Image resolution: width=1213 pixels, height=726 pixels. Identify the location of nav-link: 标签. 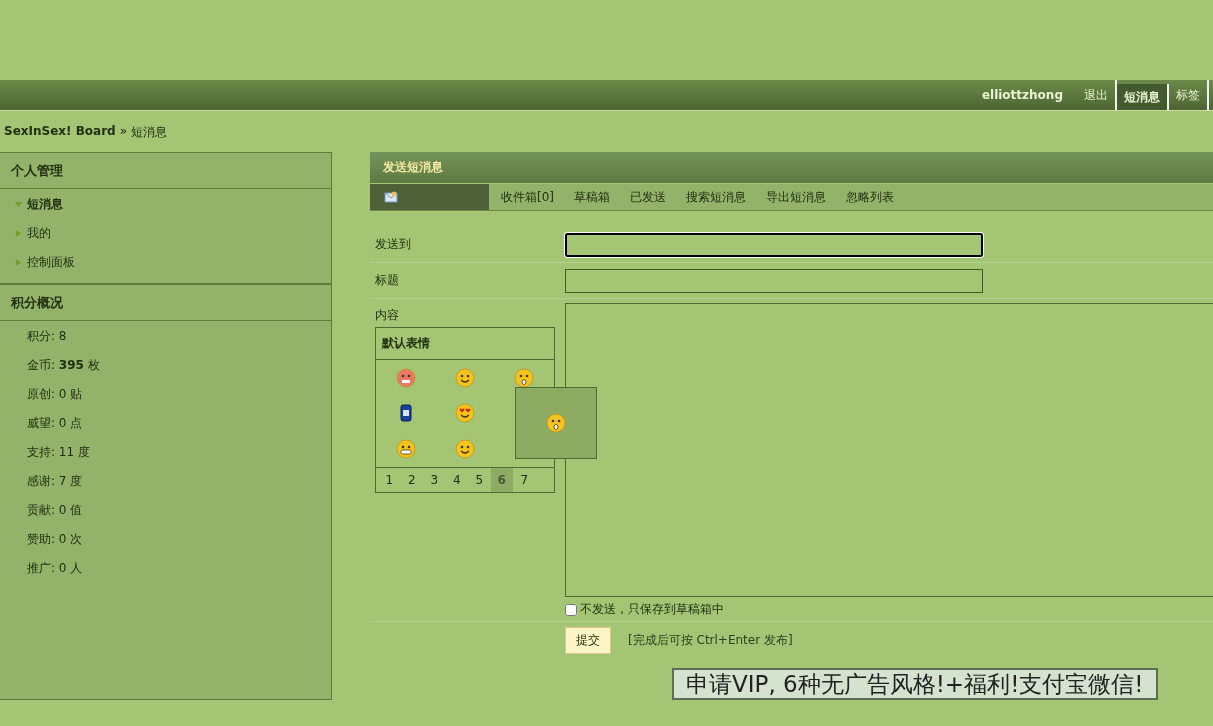
(1189, 95).